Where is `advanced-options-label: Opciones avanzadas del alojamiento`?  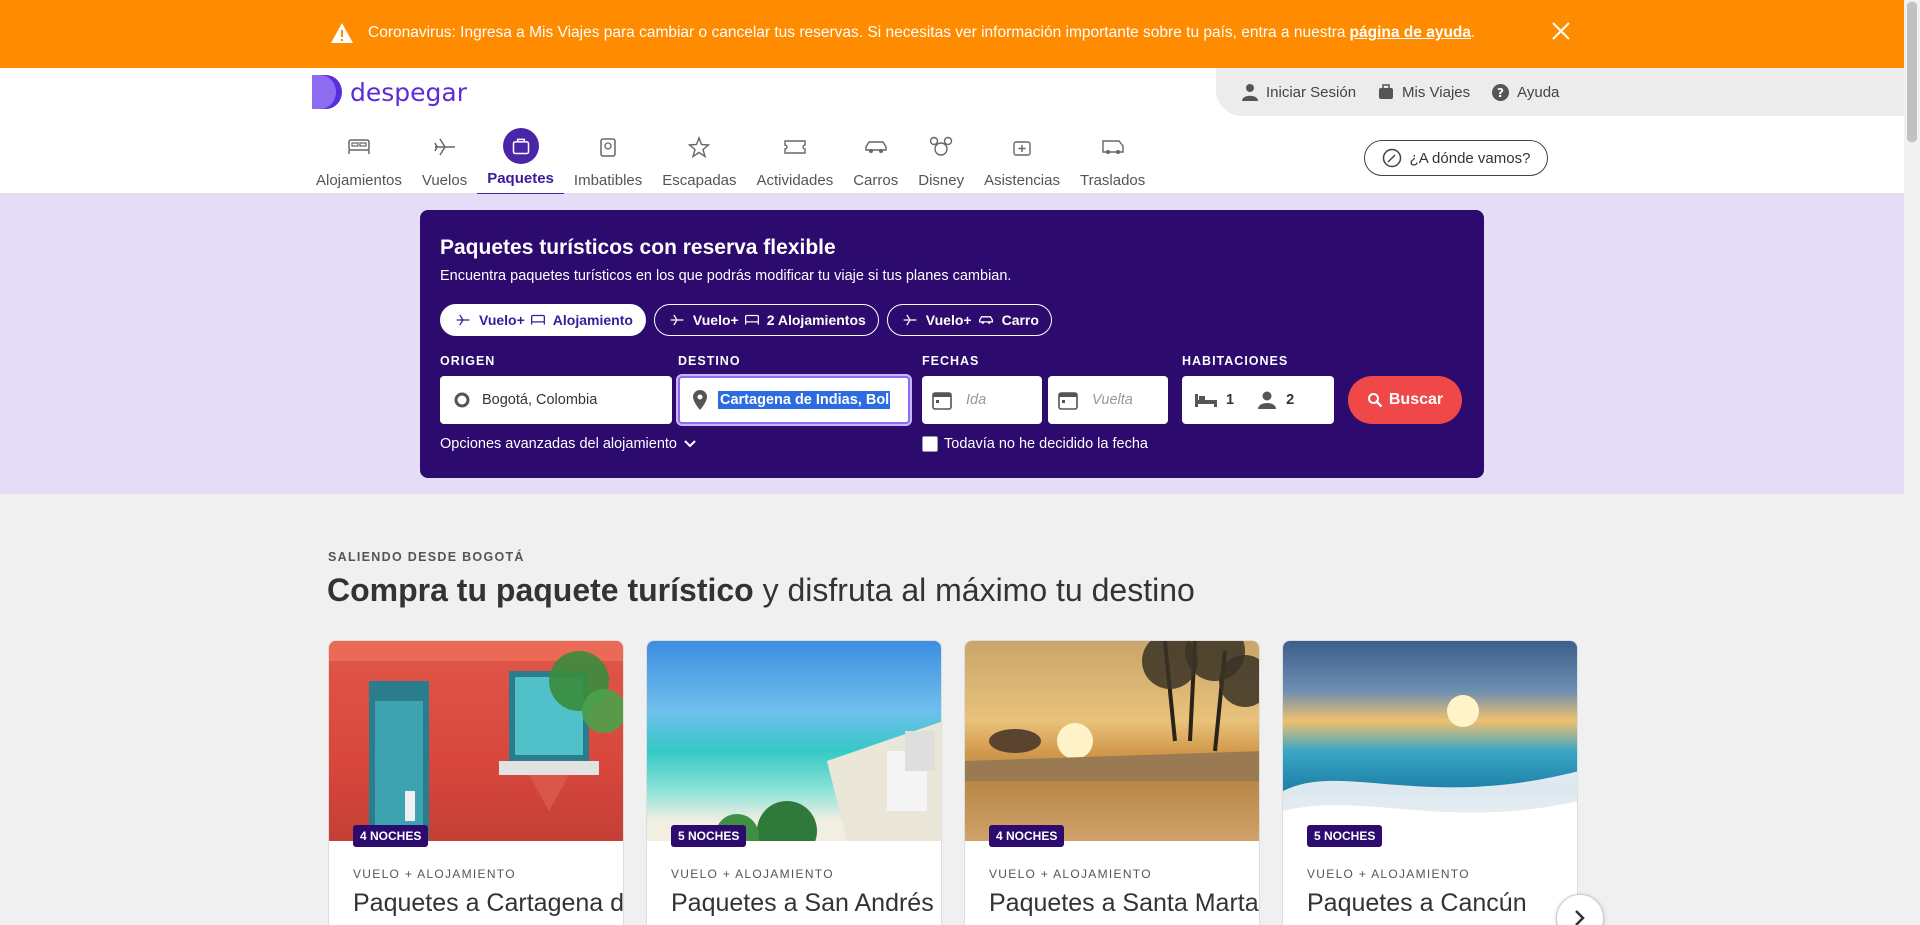 advanced-options-label: Opciones avanzadas del alojamiento is located at coordinates (558, 444).